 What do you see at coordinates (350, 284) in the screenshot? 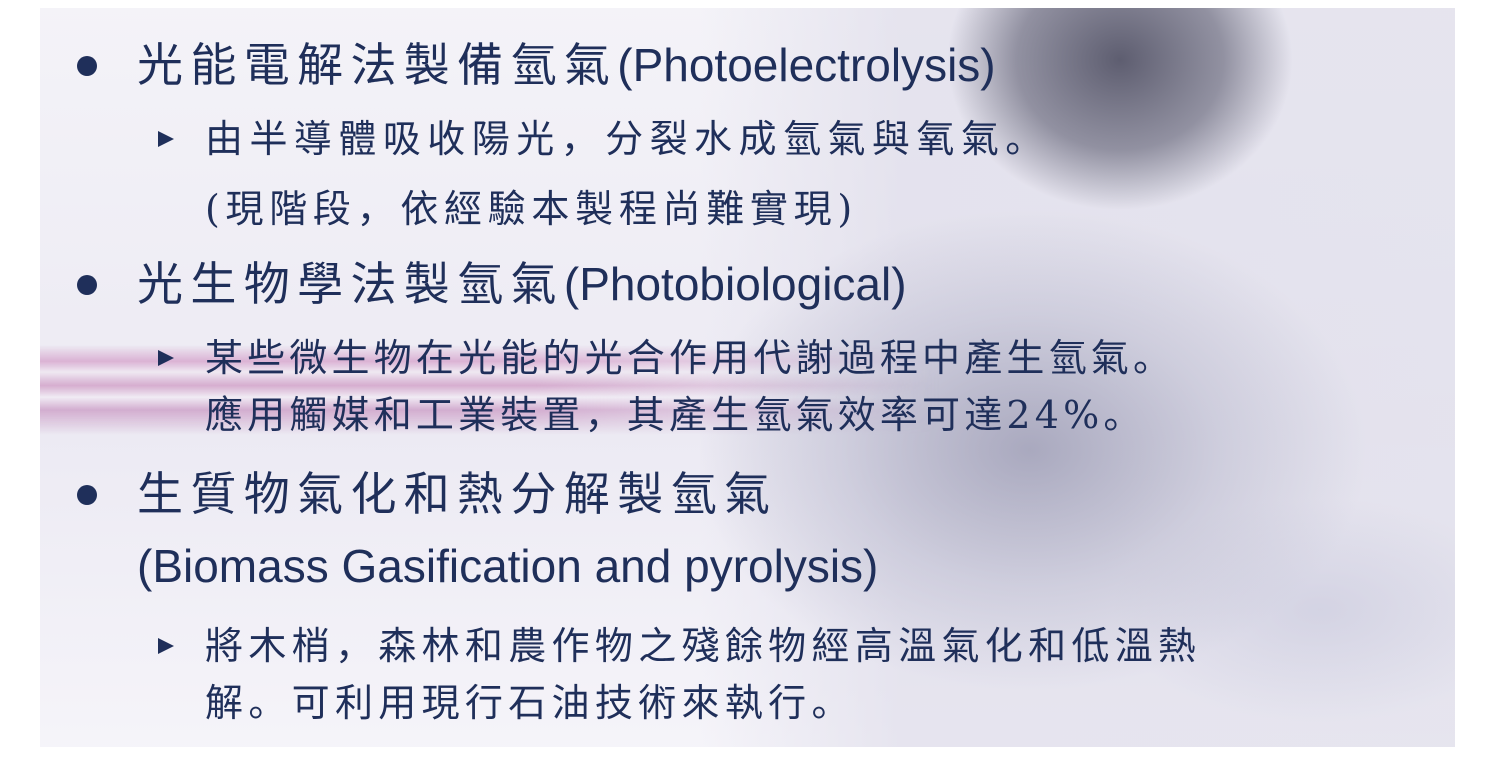
I see `section-2-heading-zh: 光生物學法製氫氣` at bounding box center [350, 284].